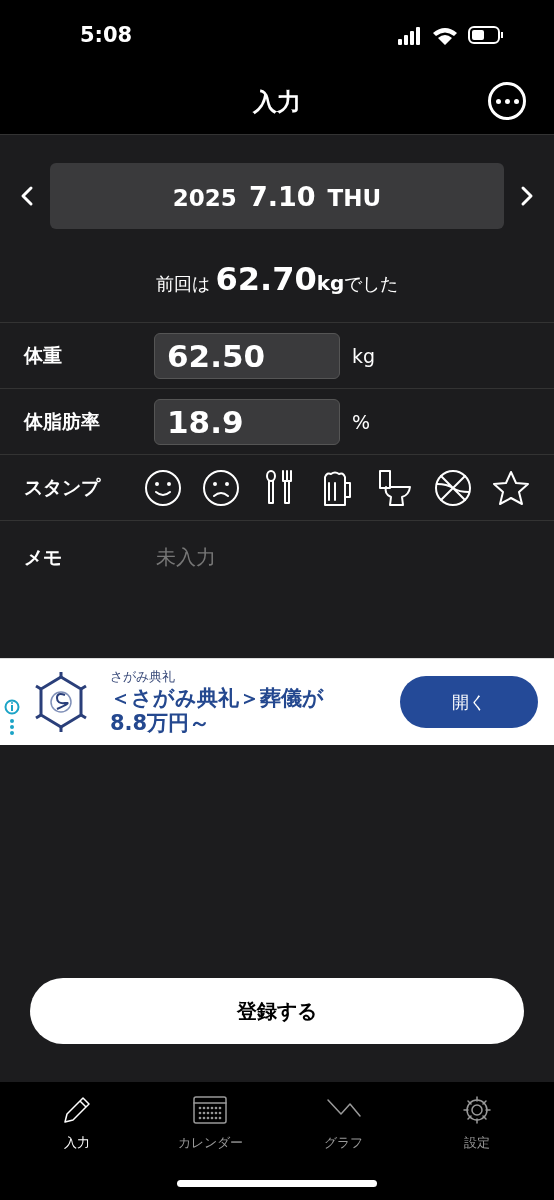  What do you see at coordinates (277, 196) in the screenshot?
I see `date-display: 2025 7.10 THU` at bounding box center [277, 196].